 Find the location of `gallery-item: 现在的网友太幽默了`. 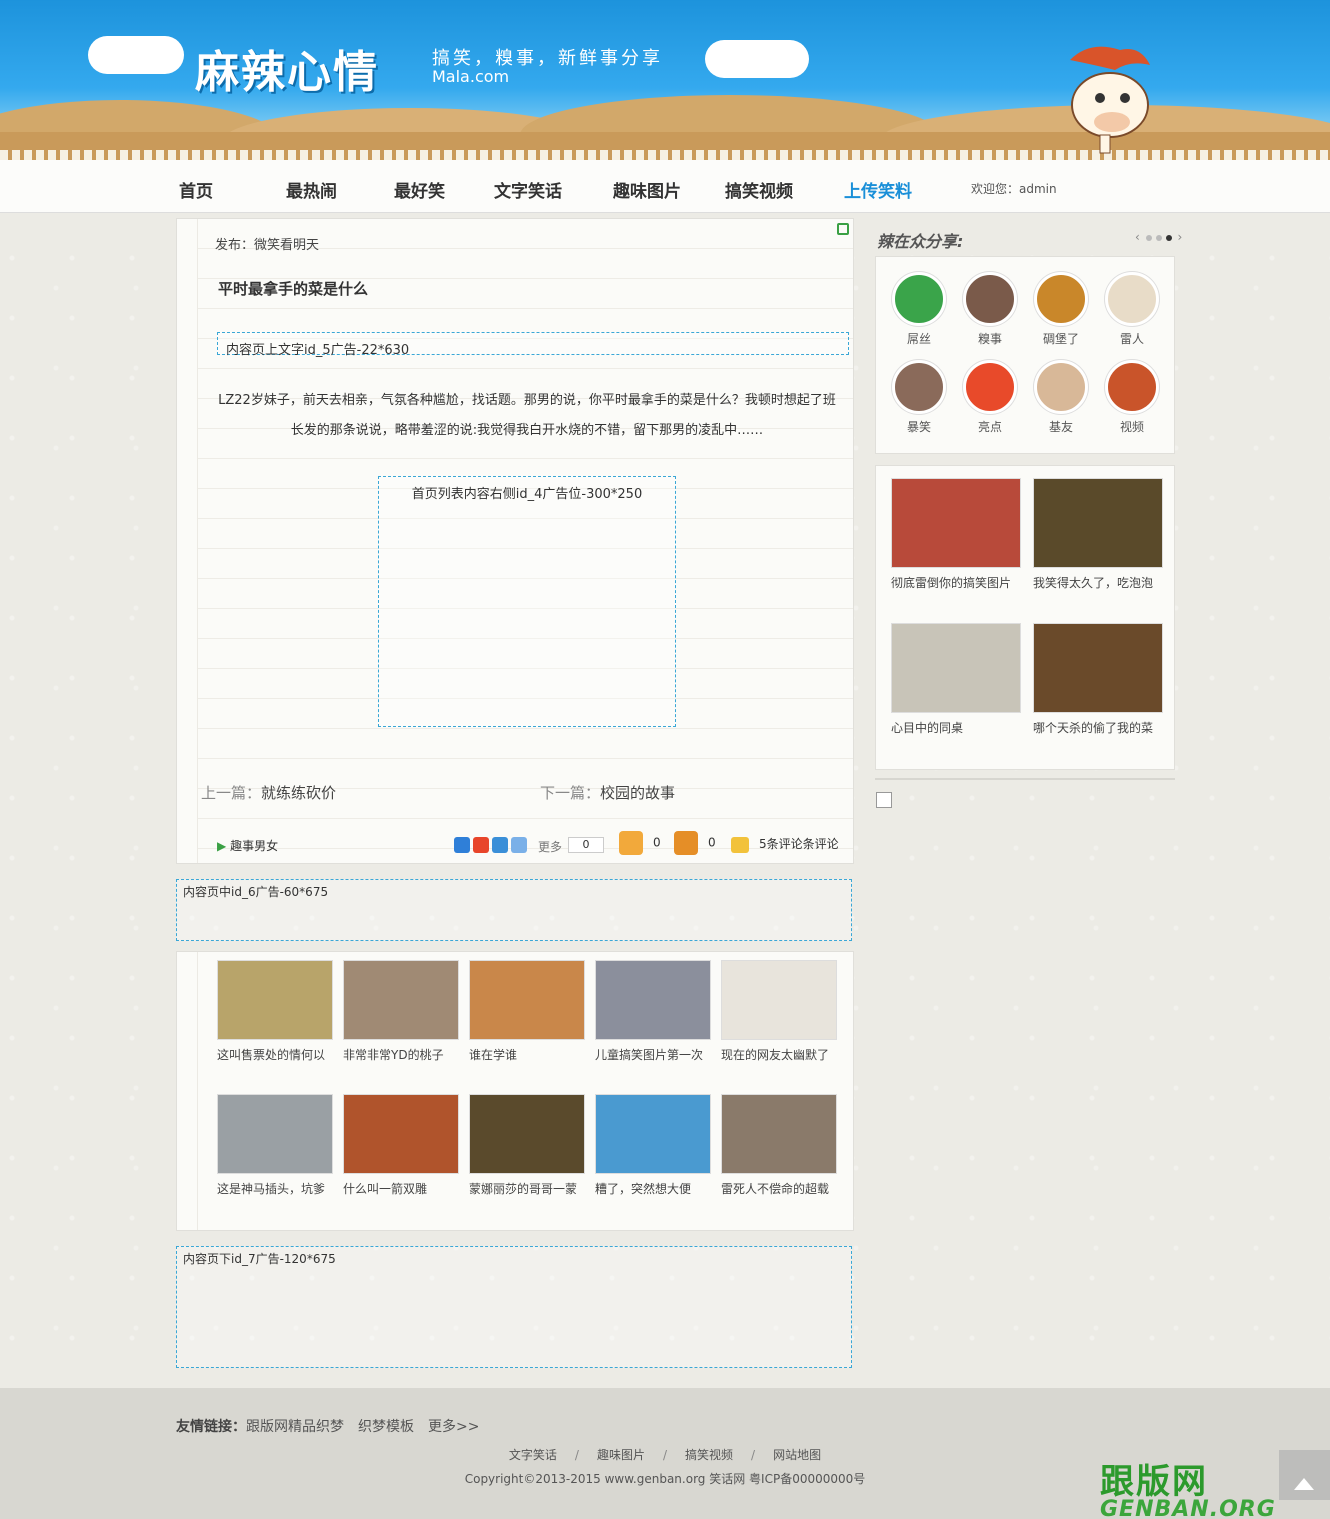

gallery-item: 现在的网友太幽默了 is located at coordinates (779, 1011).